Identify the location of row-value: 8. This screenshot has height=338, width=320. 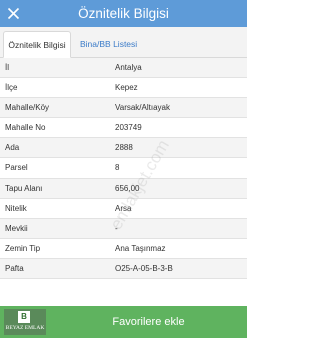
(117, 168).